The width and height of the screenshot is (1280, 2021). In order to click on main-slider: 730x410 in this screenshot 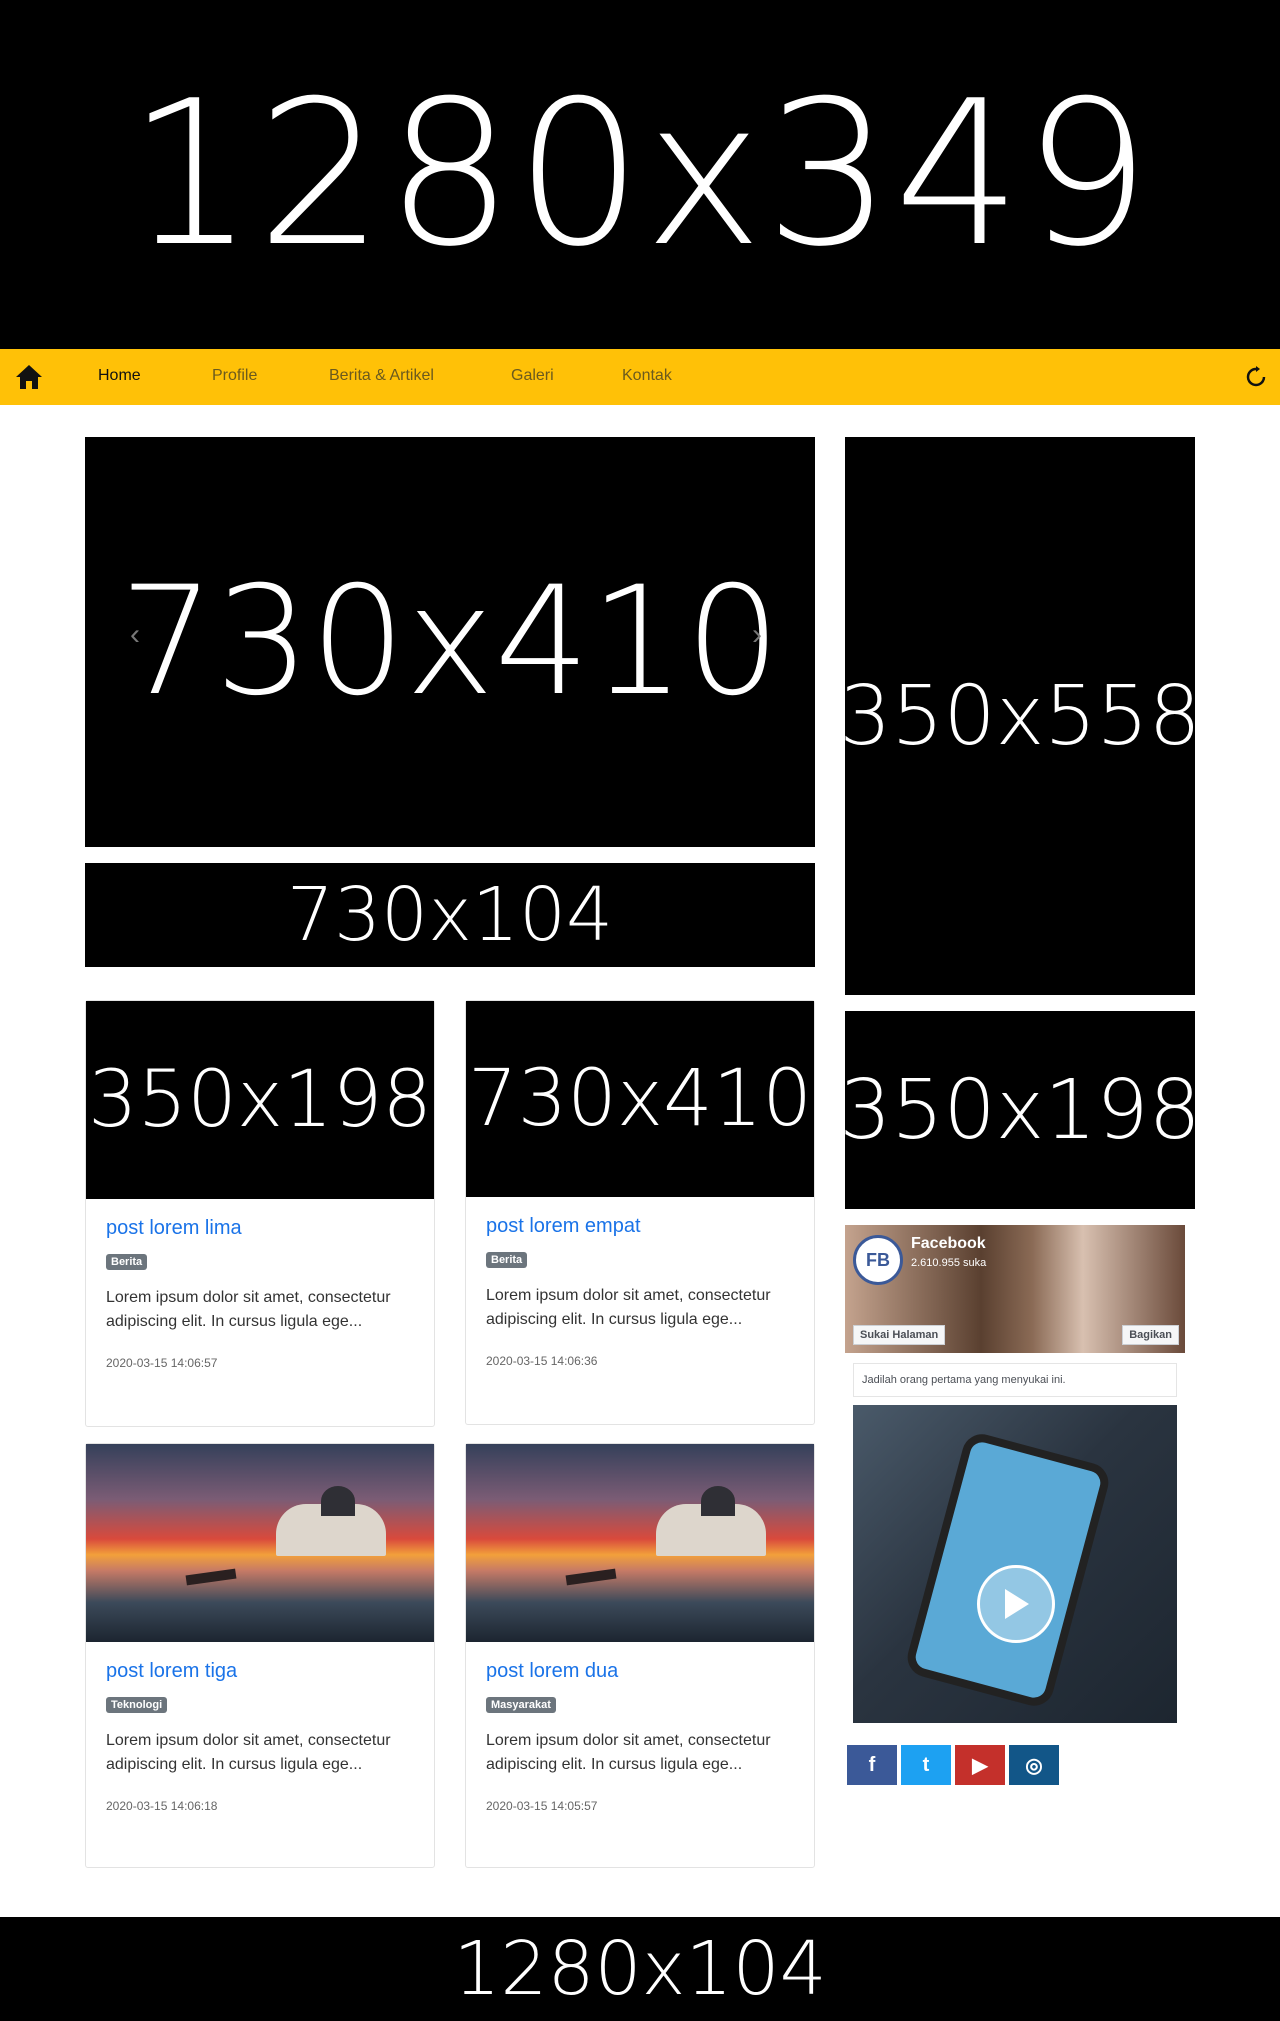, I will do `click(450, 642)`.